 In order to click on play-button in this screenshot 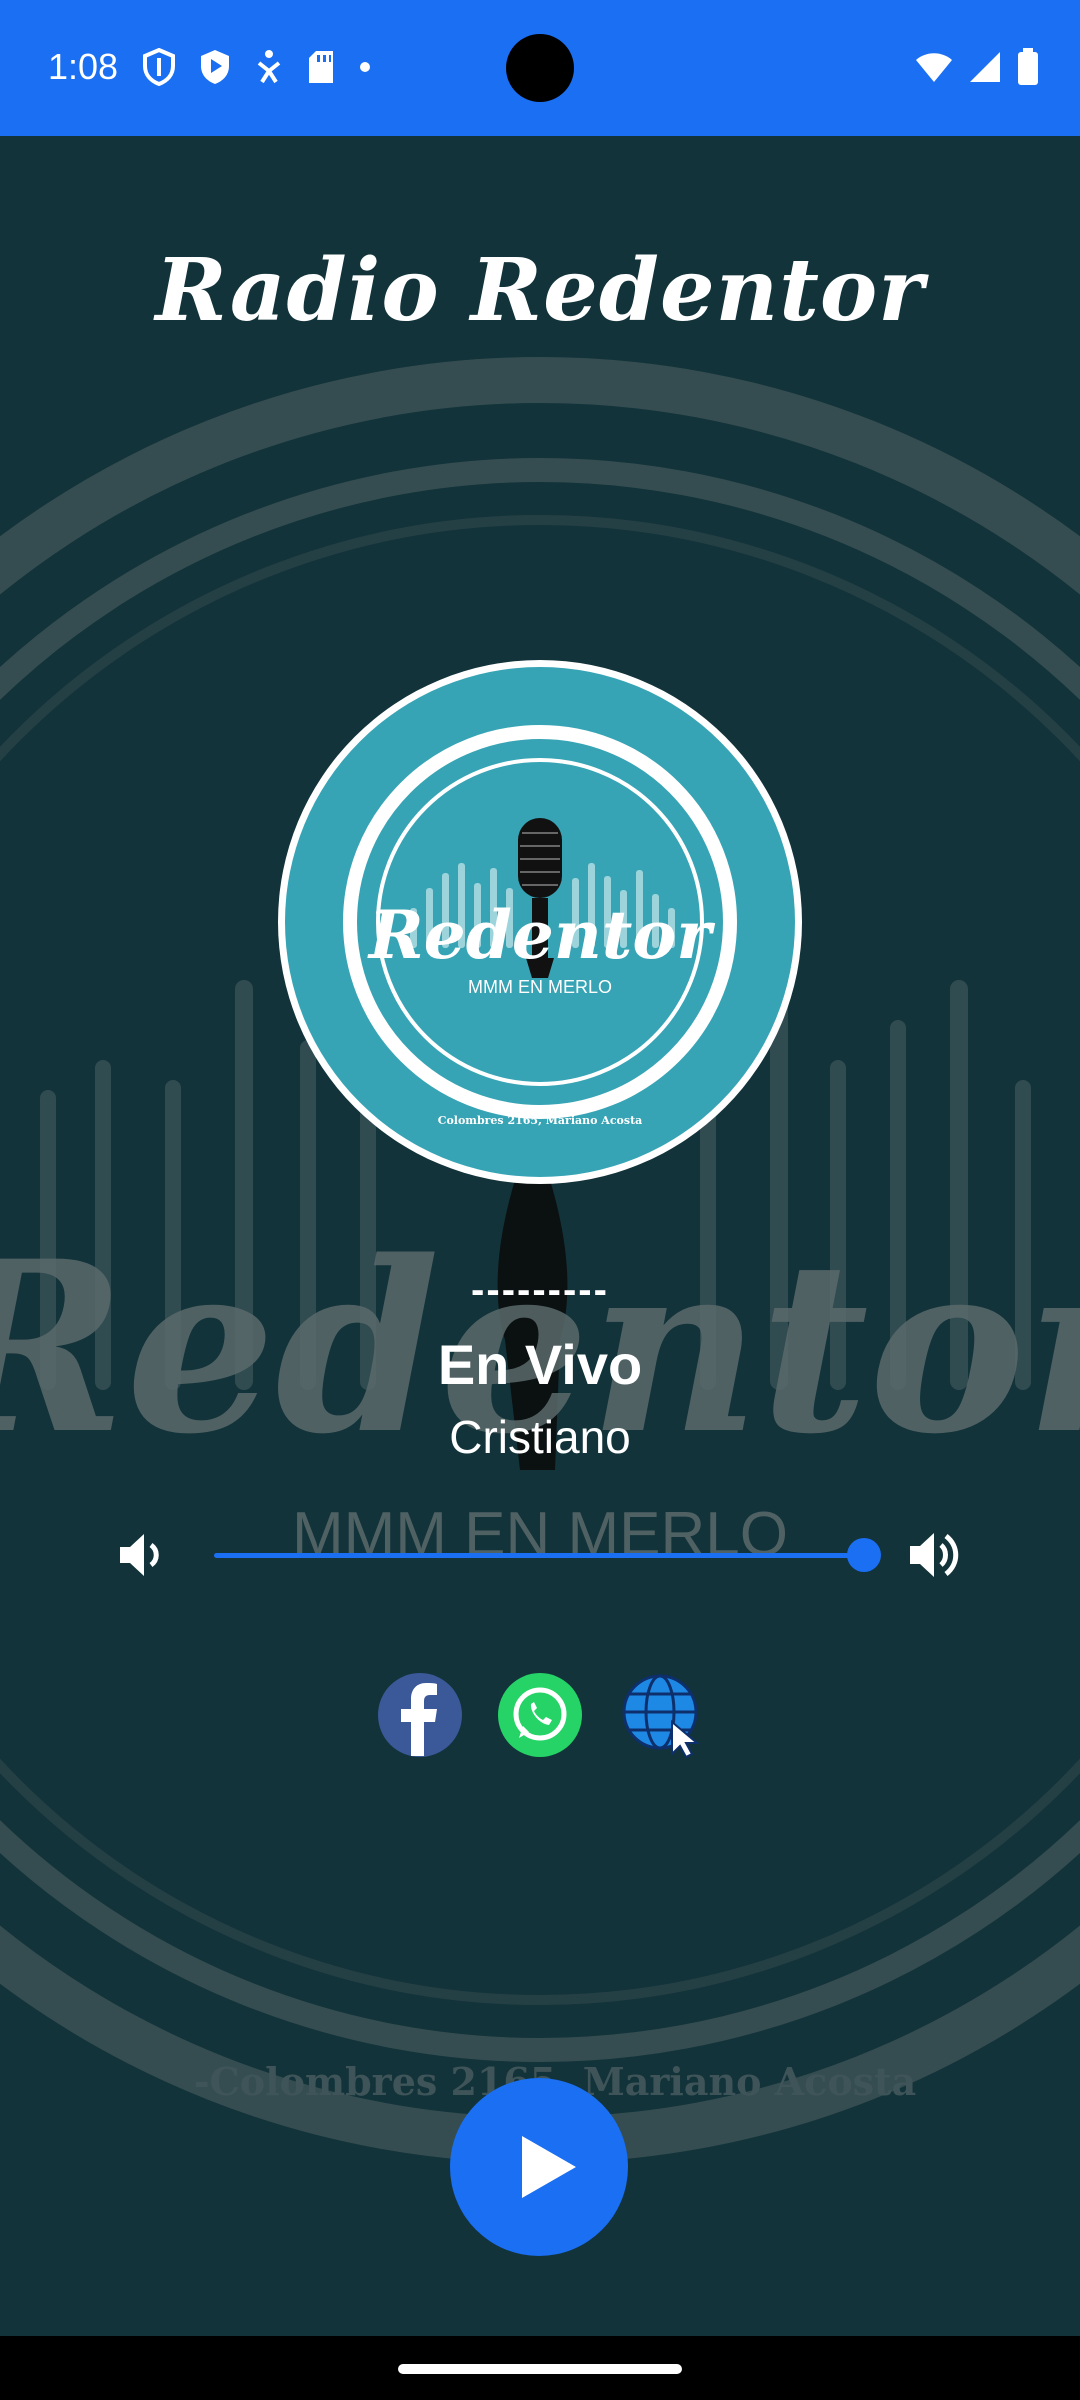, I will do `click(539, 2167)`.